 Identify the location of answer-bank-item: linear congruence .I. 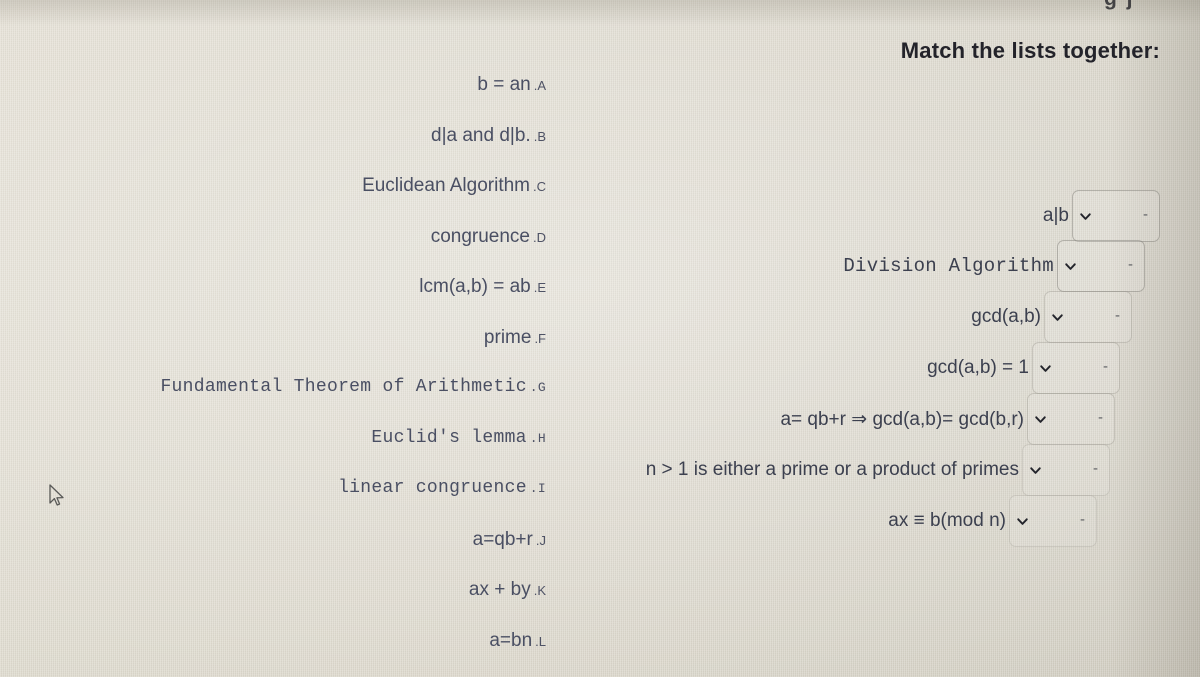
(442, 488).